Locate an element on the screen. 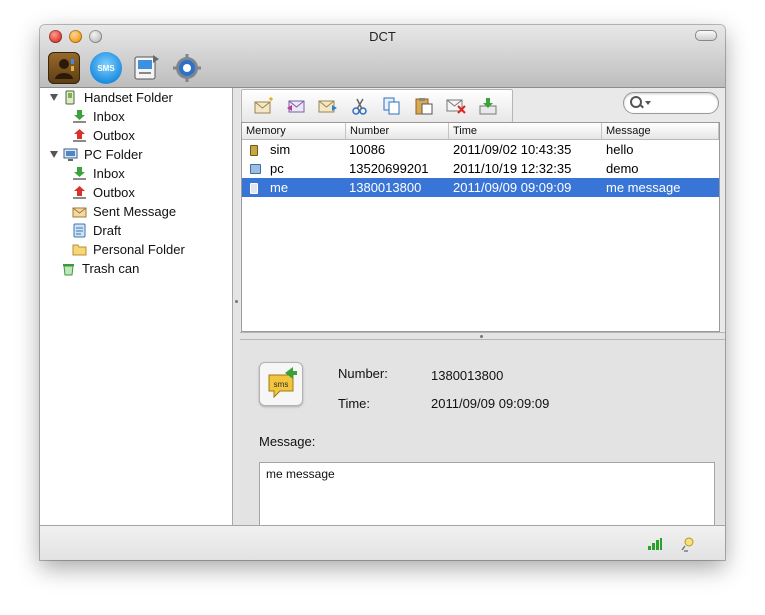 The height and width of the screenshot is (615, 765). sidebar-item-handset-folder: Handset Folder is located at coordinates (111, 97).